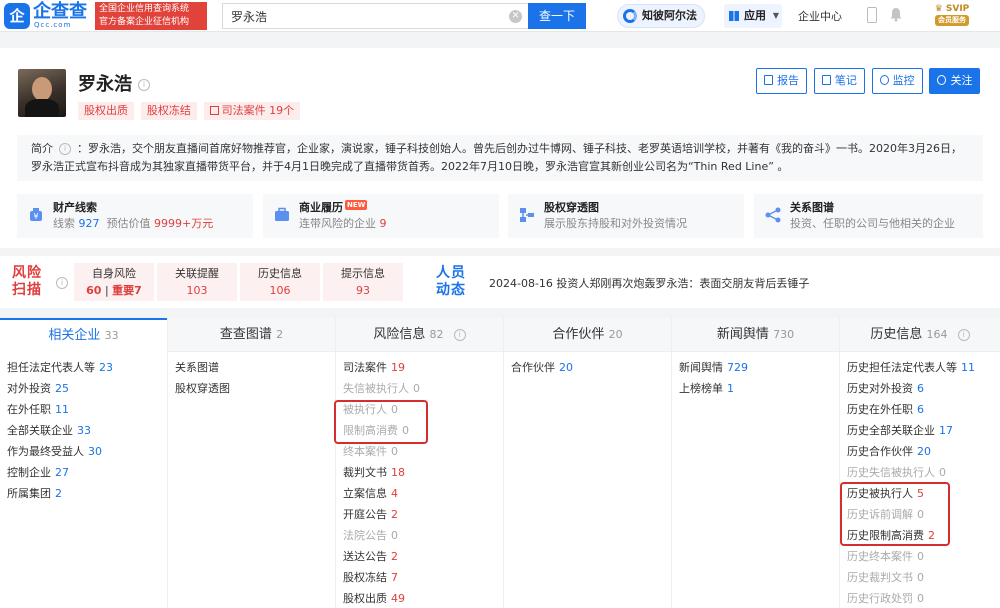  What do you see at coordinates (58, 493) in the screenshot?
I see `item-count: 2` at bounding box center [58, 493].